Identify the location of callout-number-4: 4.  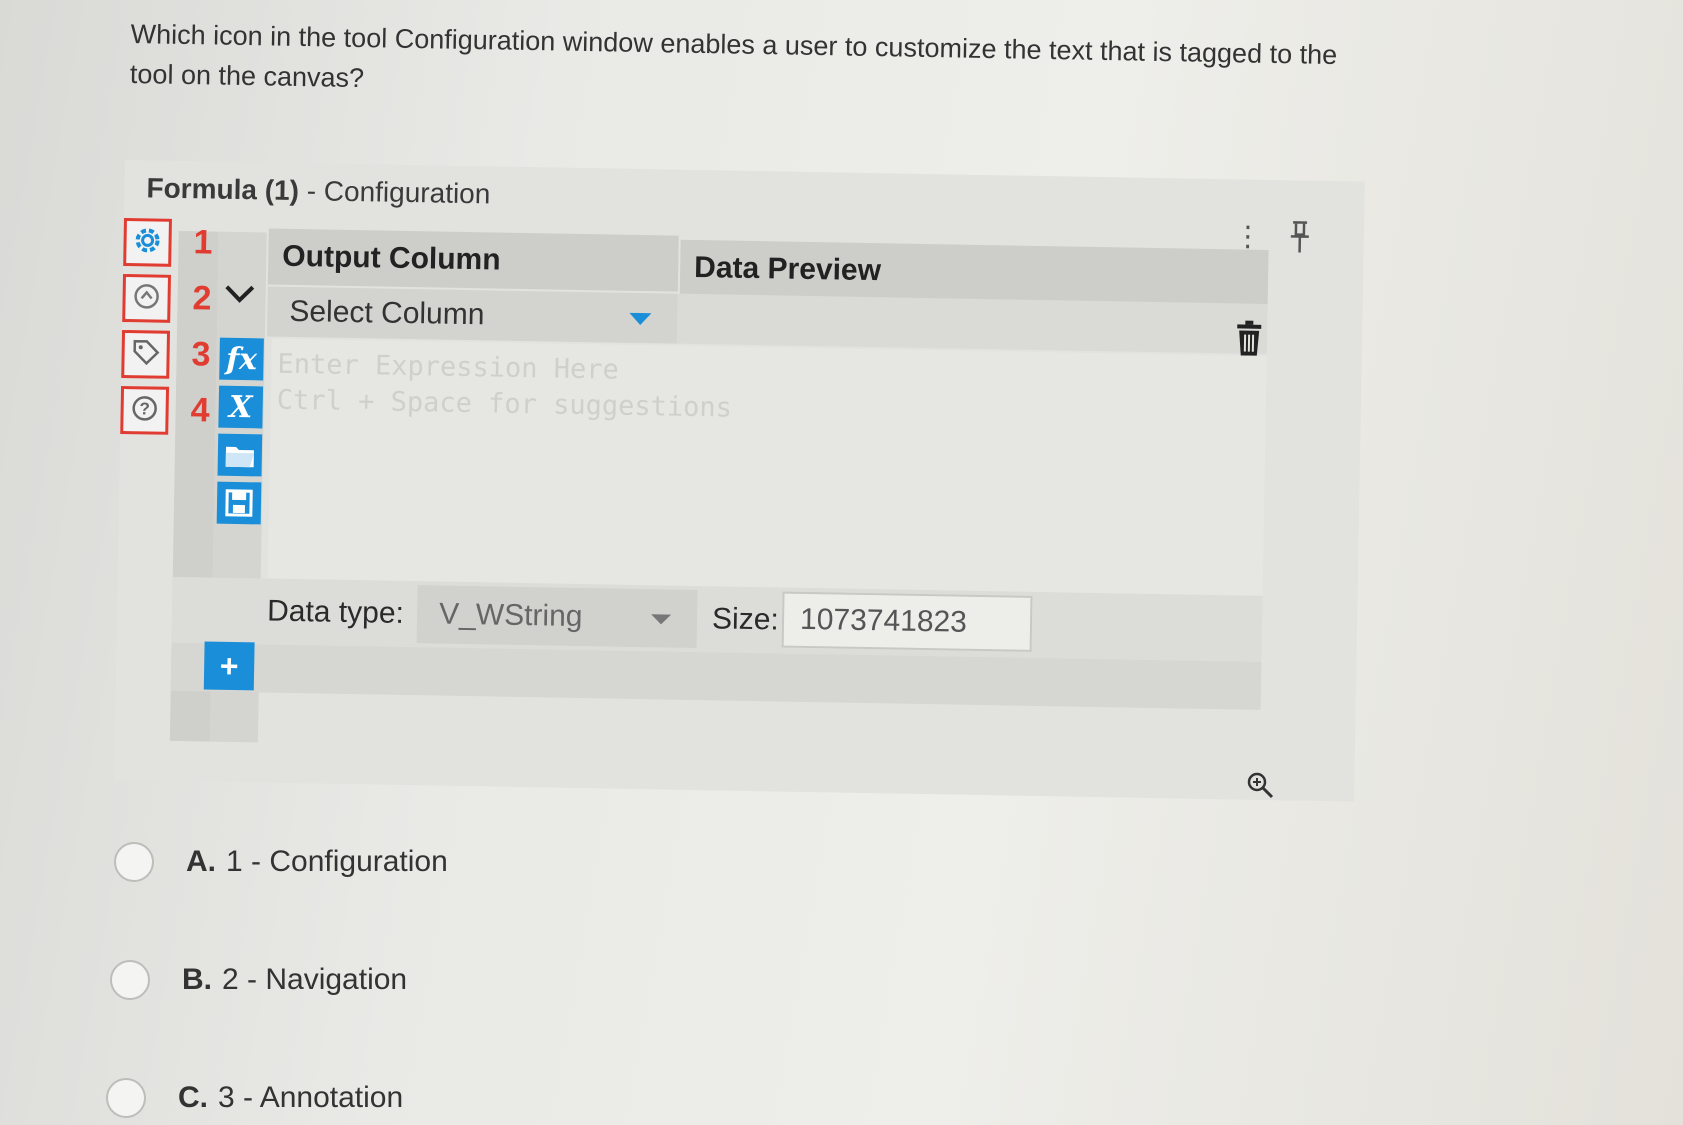
(200, 410).